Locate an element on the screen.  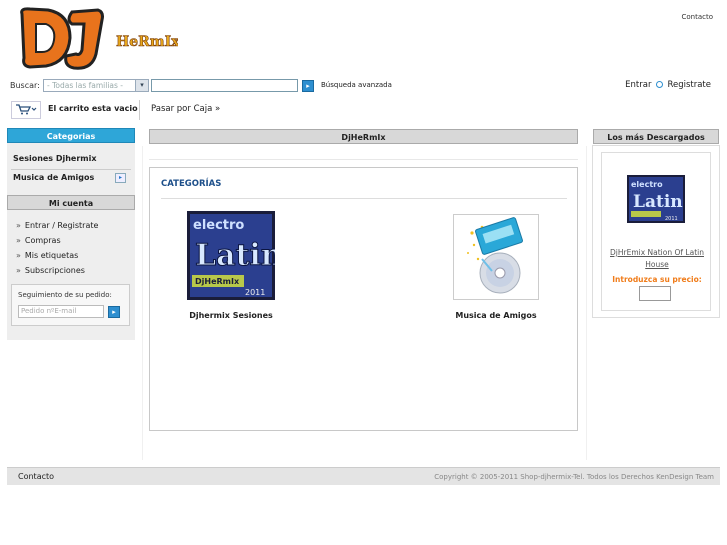
section-title: CATEGORÍAS is located at coordinates (191, 184).